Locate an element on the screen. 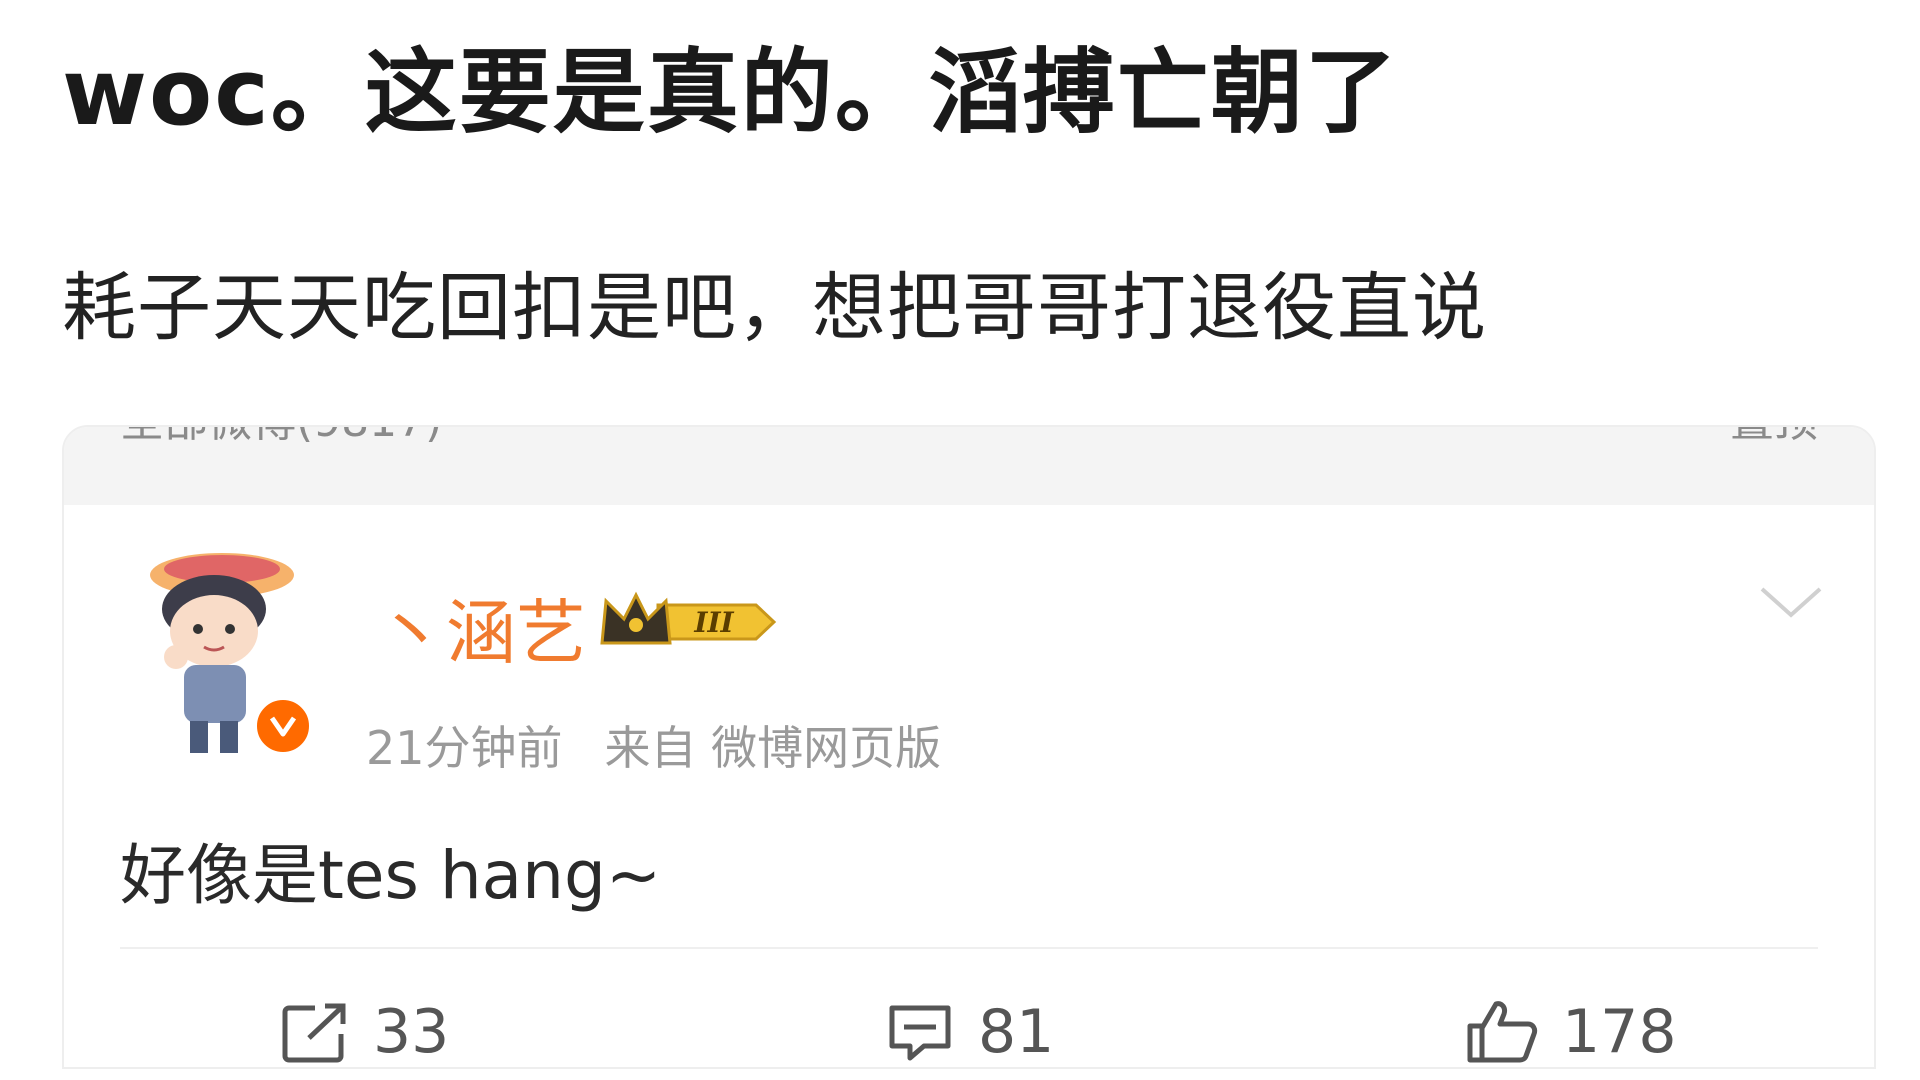  comment-button: 81 is located at coordinates (969, 1027).